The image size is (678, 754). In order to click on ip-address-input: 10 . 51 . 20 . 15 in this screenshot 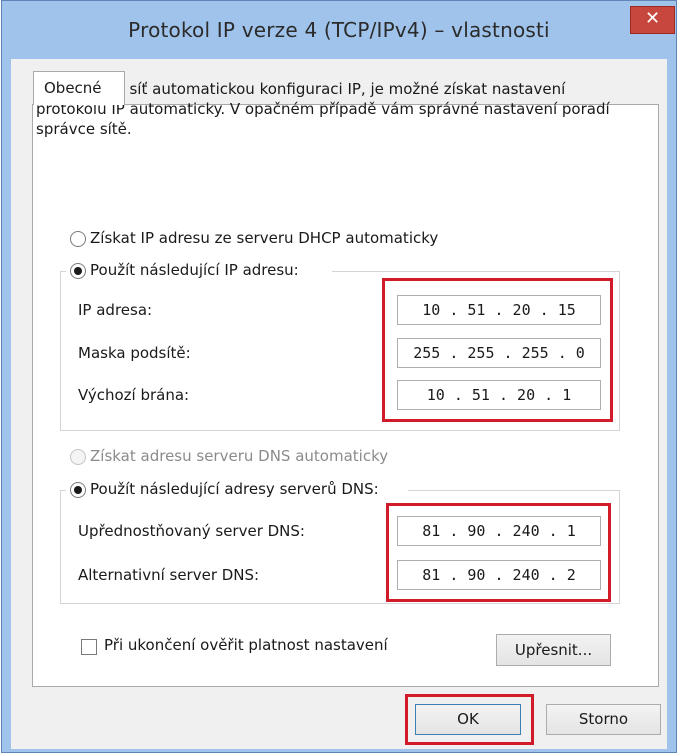, I will do `click(499, 310)`.